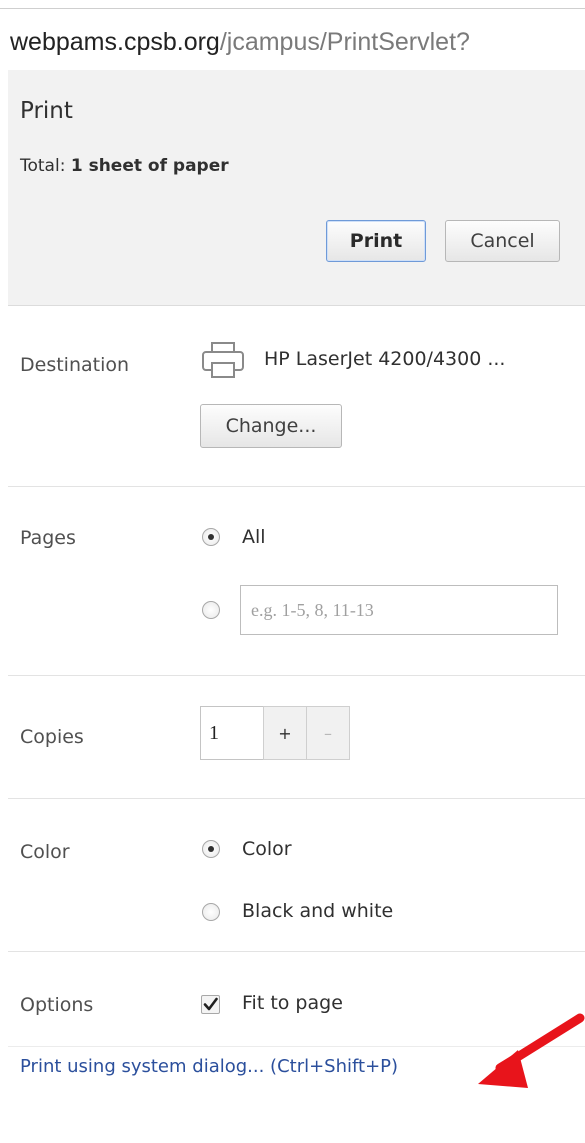 The width and height of the screenshot is (585, 1143). Describe the element at coordinates (115, 42) in the screenshot. I see `url-host: webpams.cpsb.org` at that location.